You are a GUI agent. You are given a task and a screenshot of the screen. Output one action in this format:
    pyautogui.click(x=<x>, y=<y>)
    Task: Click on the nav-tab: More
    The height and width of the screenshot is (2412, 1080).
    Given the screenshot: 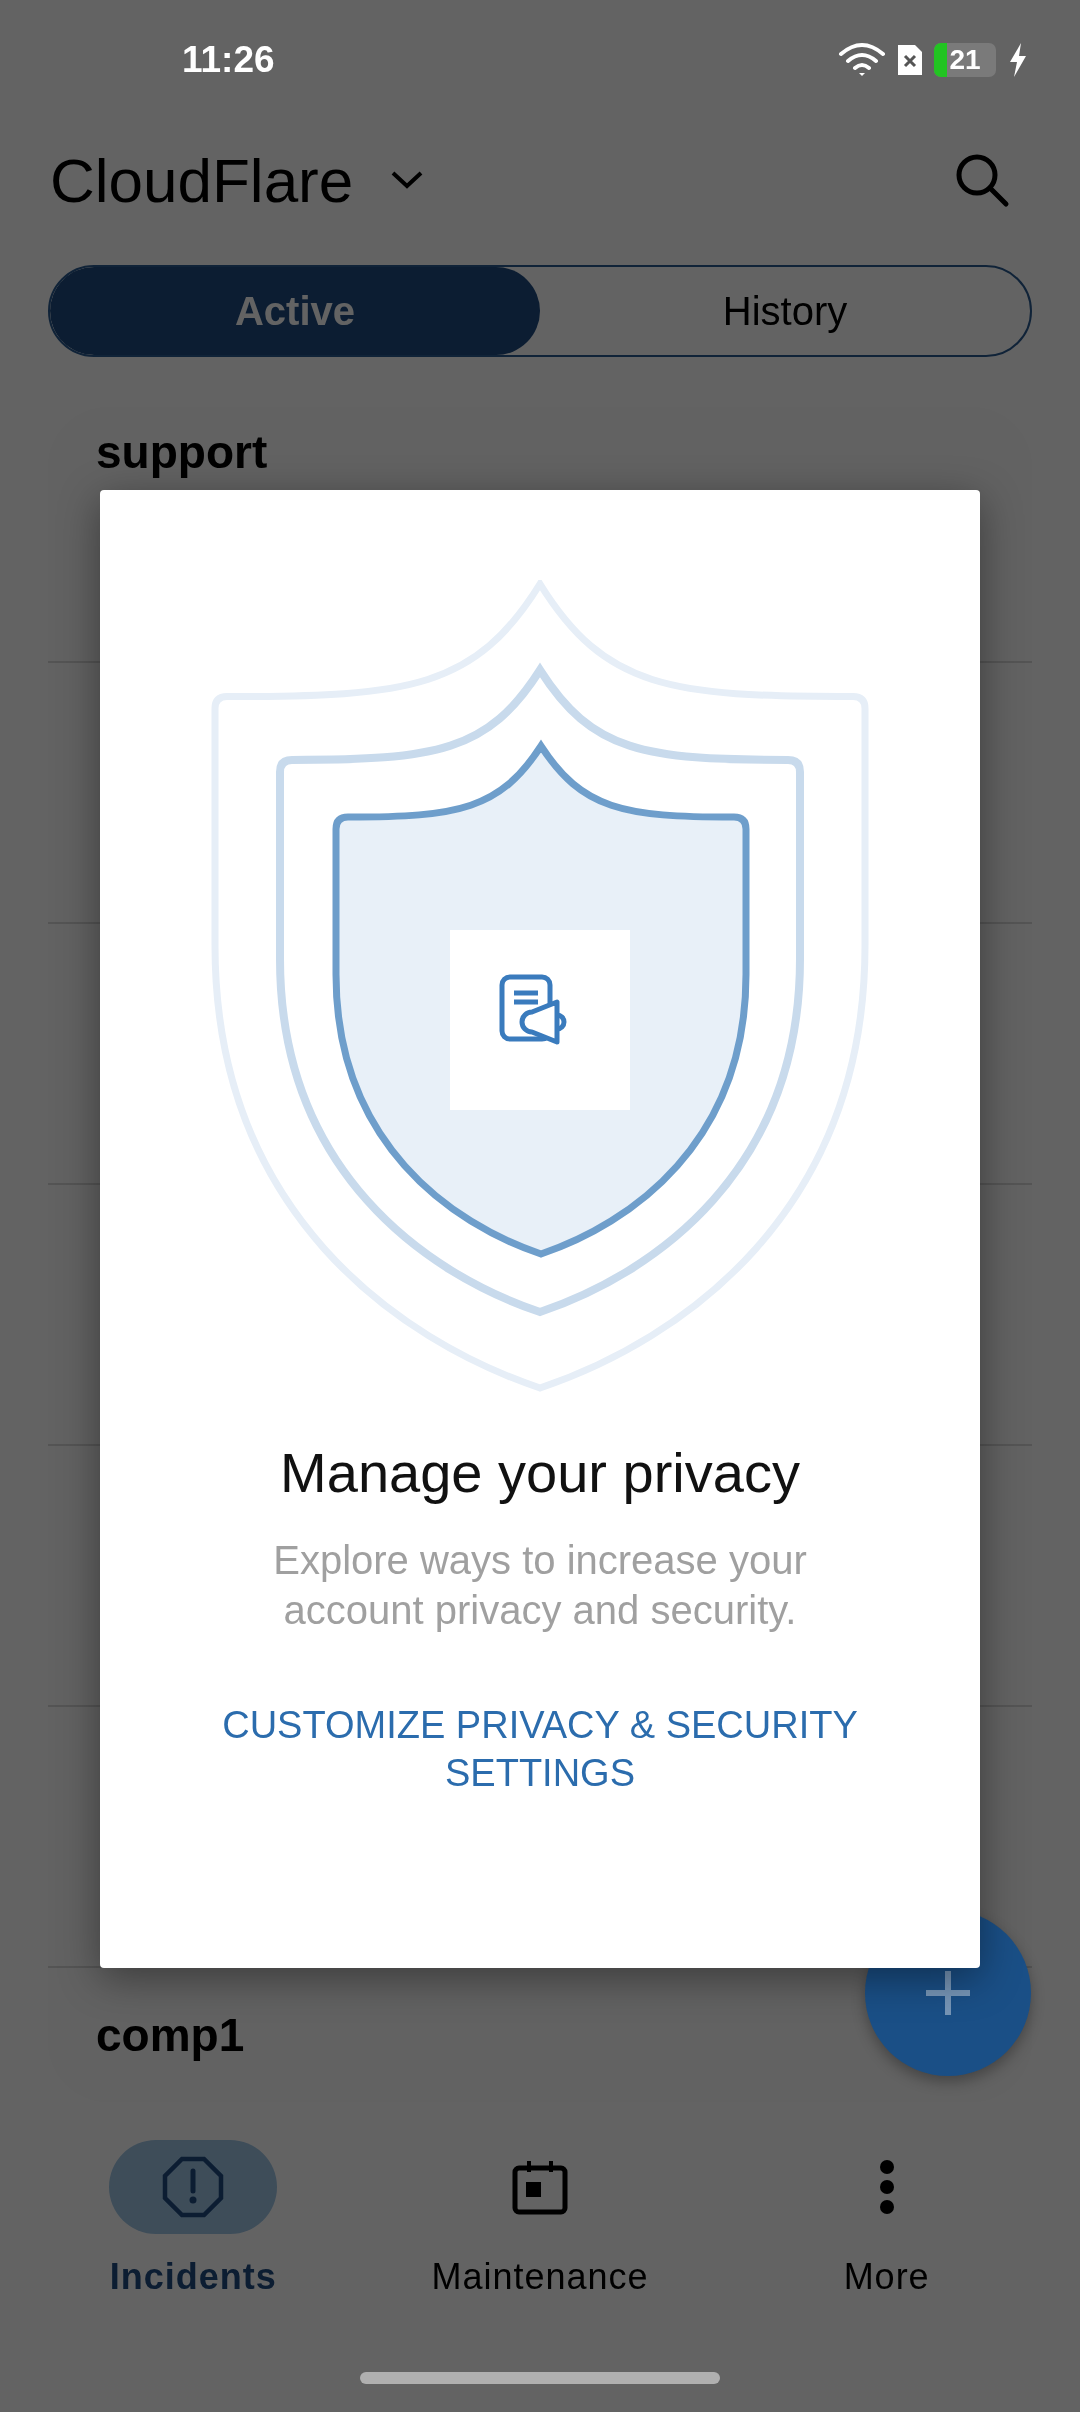 What is the action you would take?
    pyautogui.click(x=886, y=2219)
    